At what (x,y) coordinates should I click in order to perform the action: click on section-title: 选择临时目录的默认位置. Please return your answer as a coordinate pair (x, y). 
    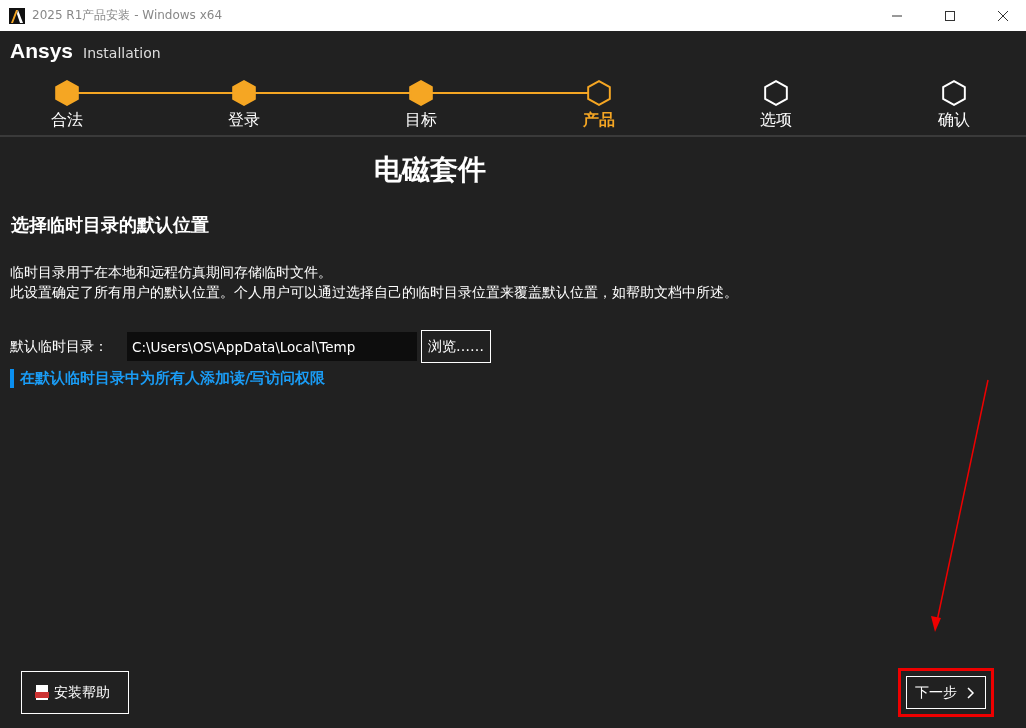
    Looking at the image, I should click on (110, 225).